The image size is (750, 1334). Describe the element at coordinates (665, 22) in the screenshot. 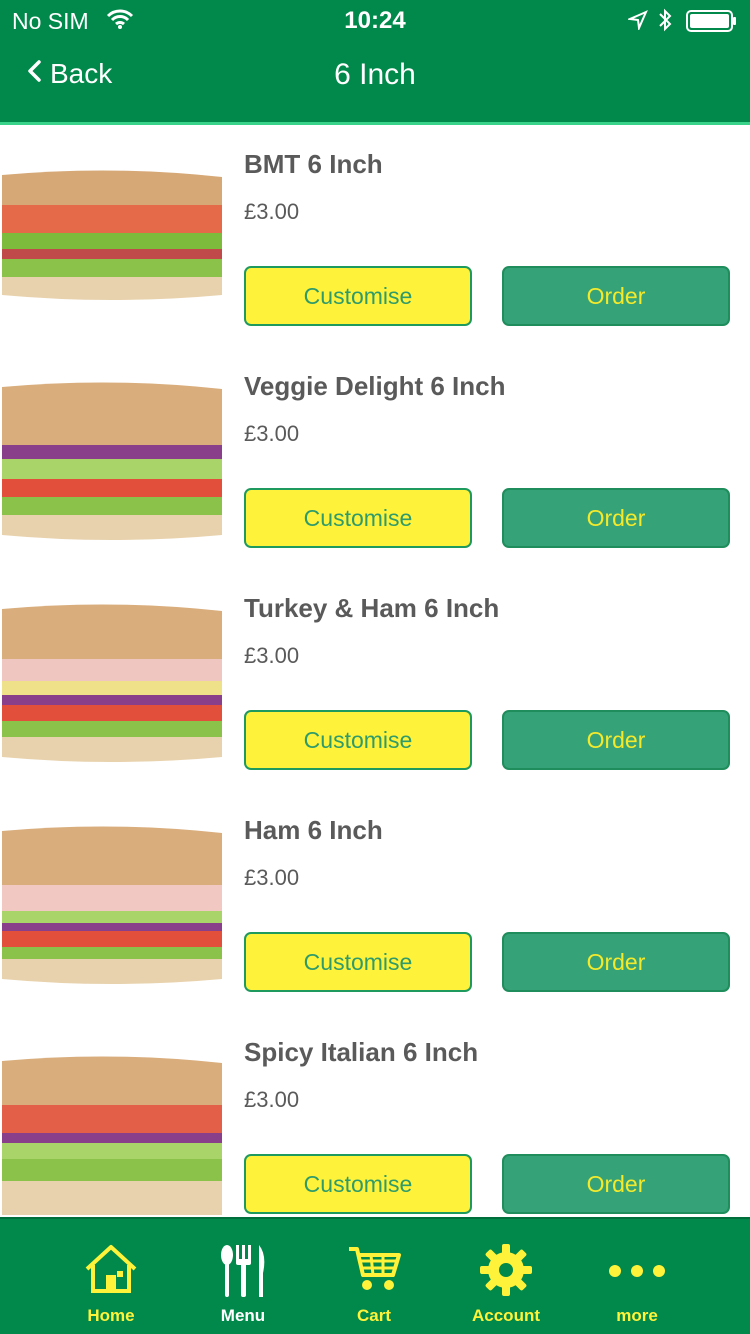

I see `bluetooth-icon` at that location.